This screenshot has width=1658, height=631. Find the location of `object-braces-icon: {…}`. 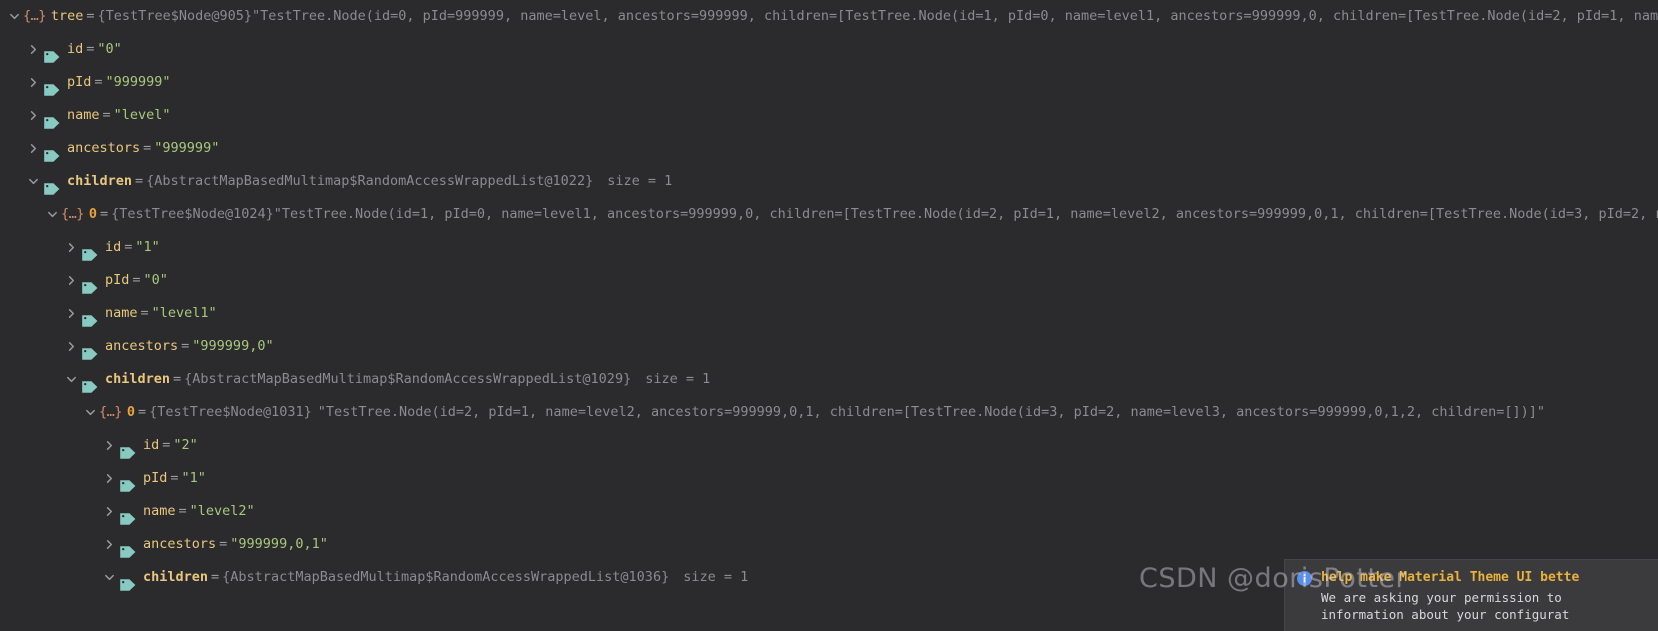

object-braces-icon: {…} is located at coordinates (72, 214).